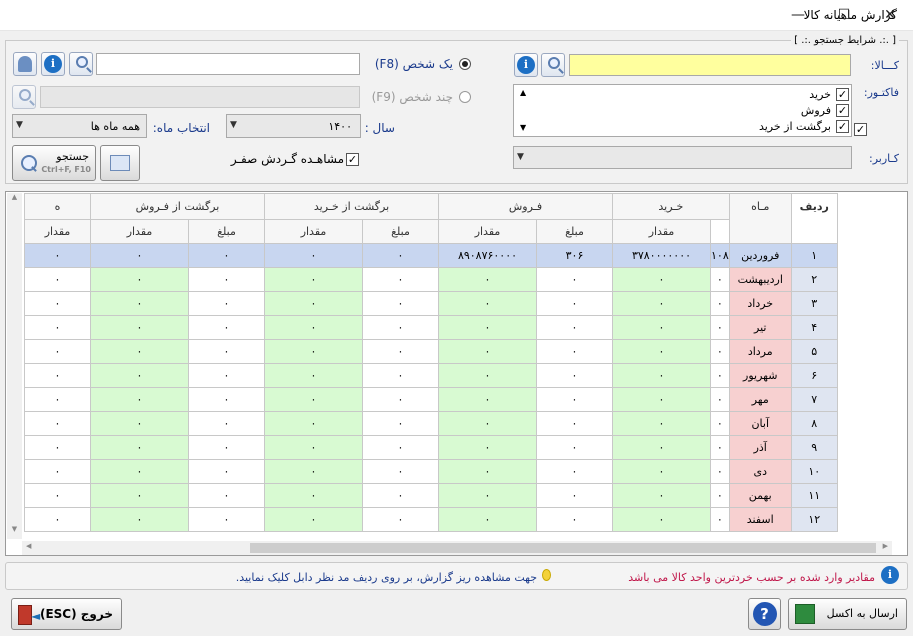 The width and height of the screenshot is (913, 636). Describe the element at coordinates (526, 65) in the screenshot. I see `product-info-button: i` at that location.